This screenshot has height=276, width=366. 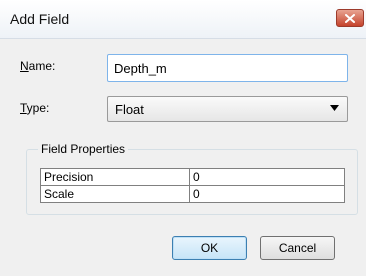 What do you see at coordinates (115, 177) in the screenshot?
I see `property-name-precision: Precision` at bounding box center [115, 177].